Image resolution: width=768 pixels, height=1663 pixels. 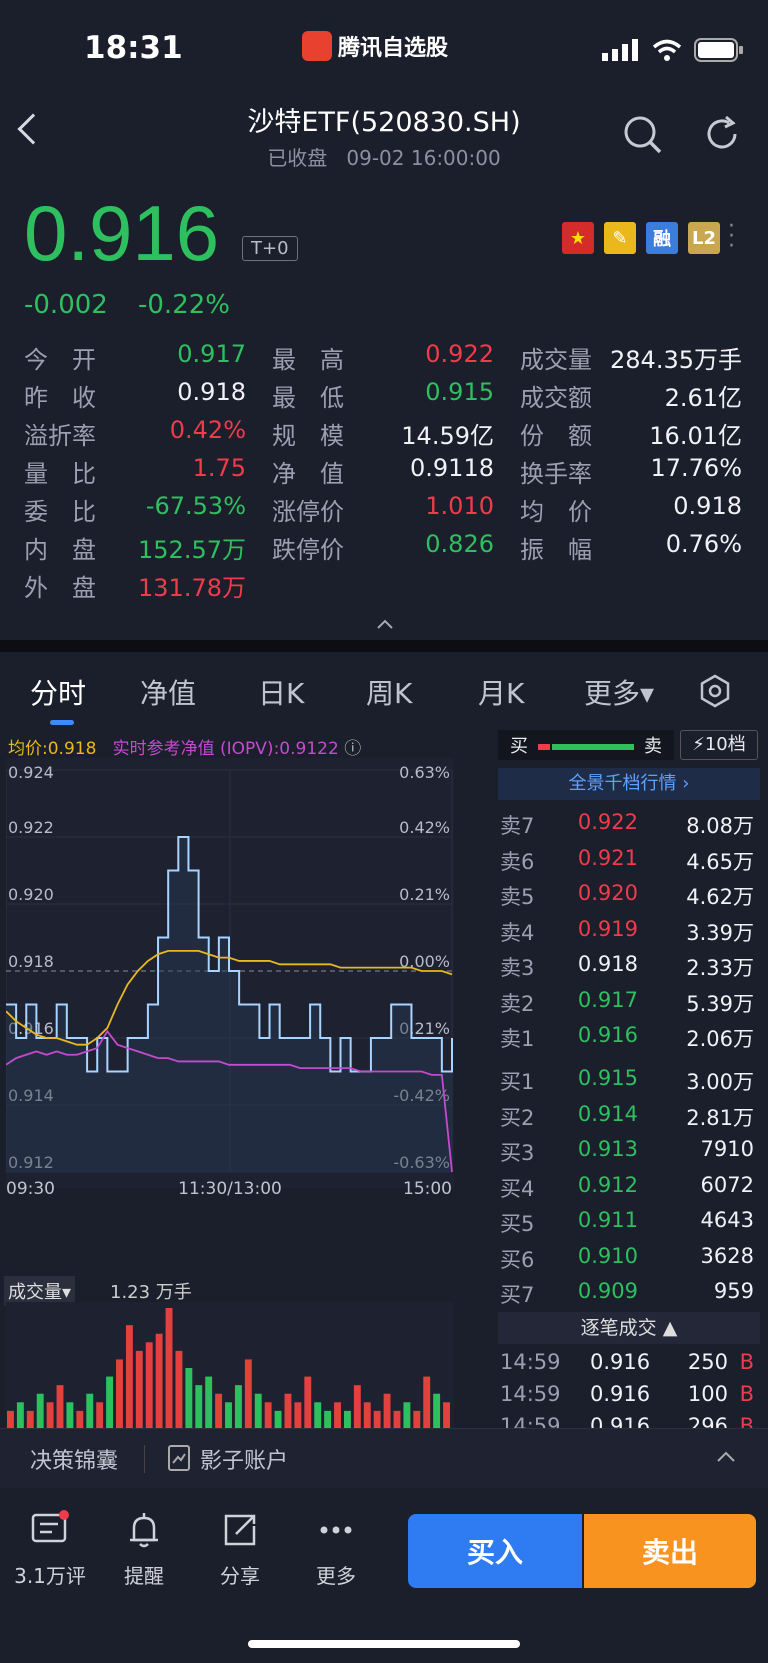 I want to click on volume-value: 1.23 万手, so click(x=151, y=1292).